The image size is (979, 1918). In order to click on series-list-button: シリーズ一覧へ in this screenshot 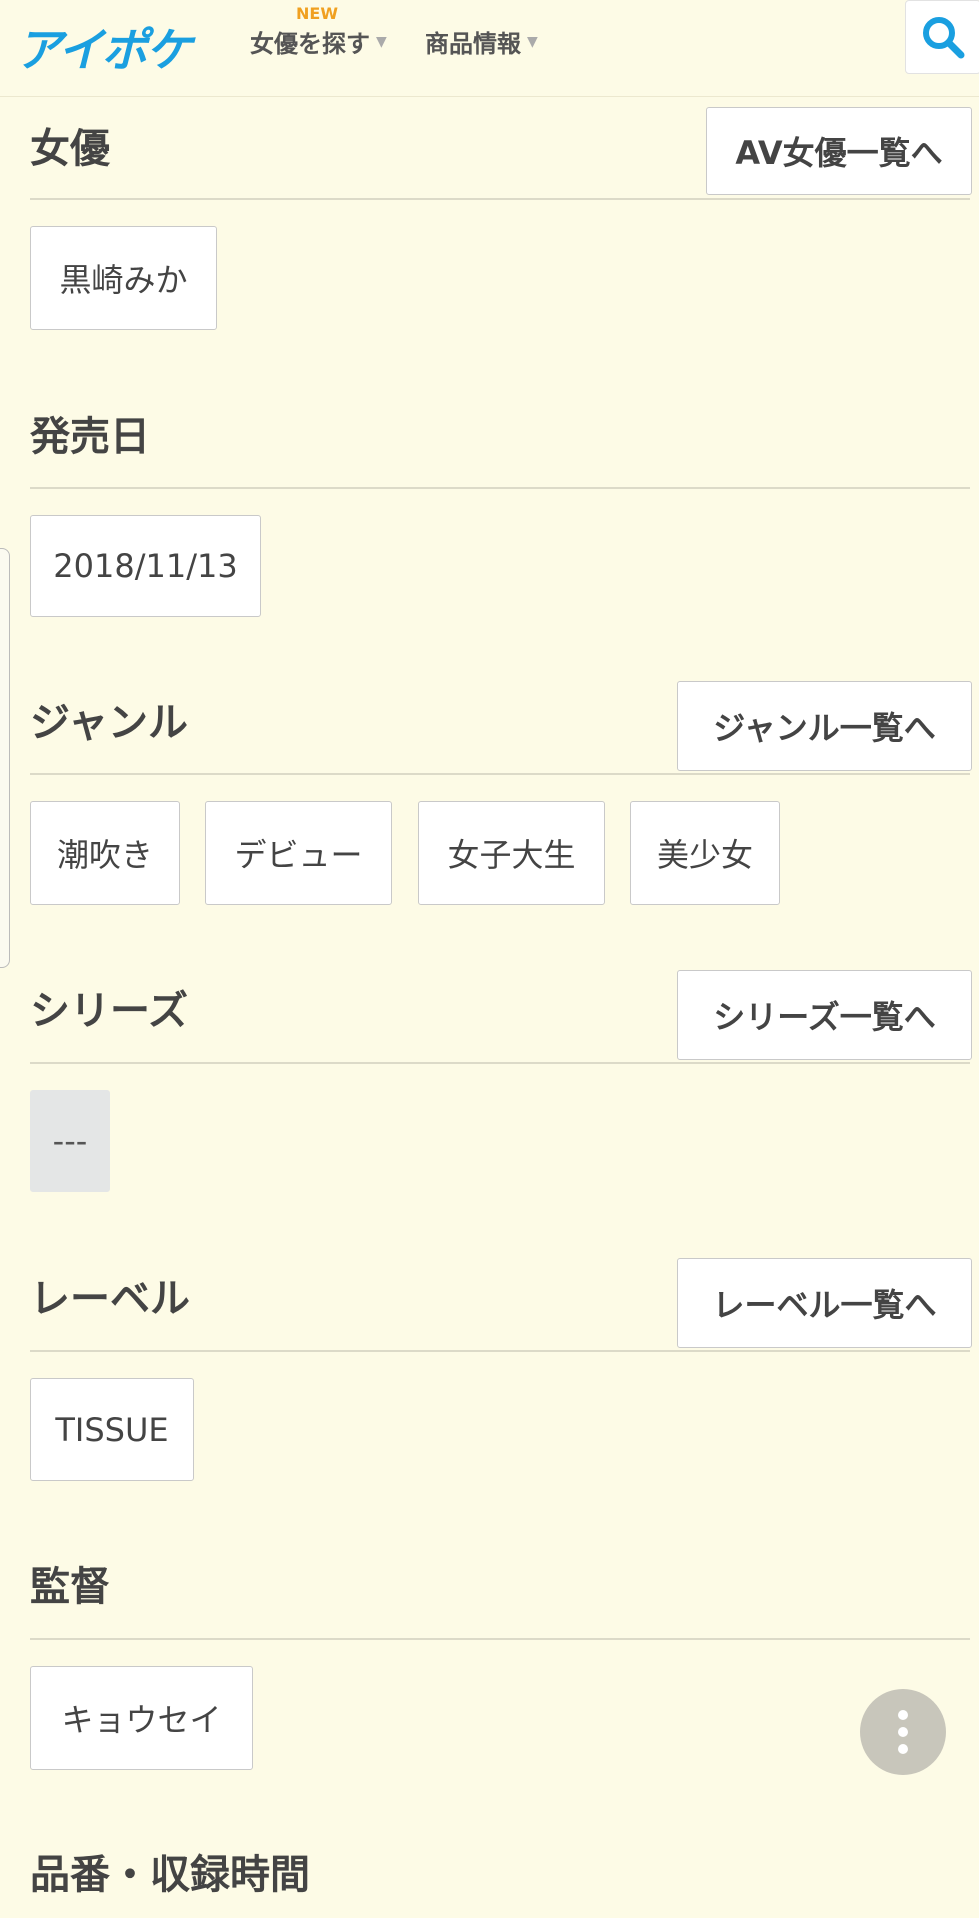, I will do `click(824, 1015)`.